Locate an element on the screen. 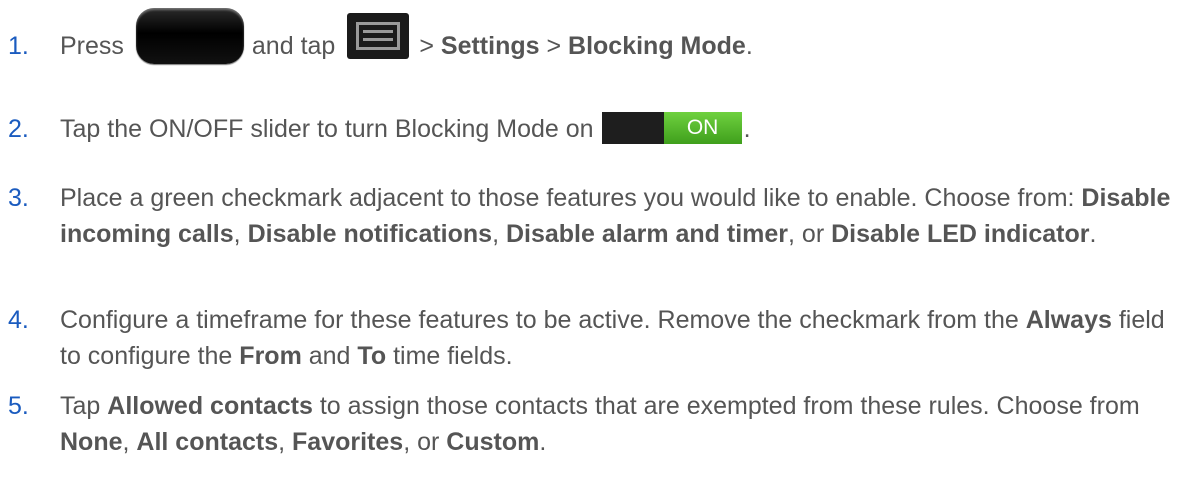 Image resolution: width=1190 pixels, height=481 pixels. step-number: 3. is located at coordinates (18, 198).